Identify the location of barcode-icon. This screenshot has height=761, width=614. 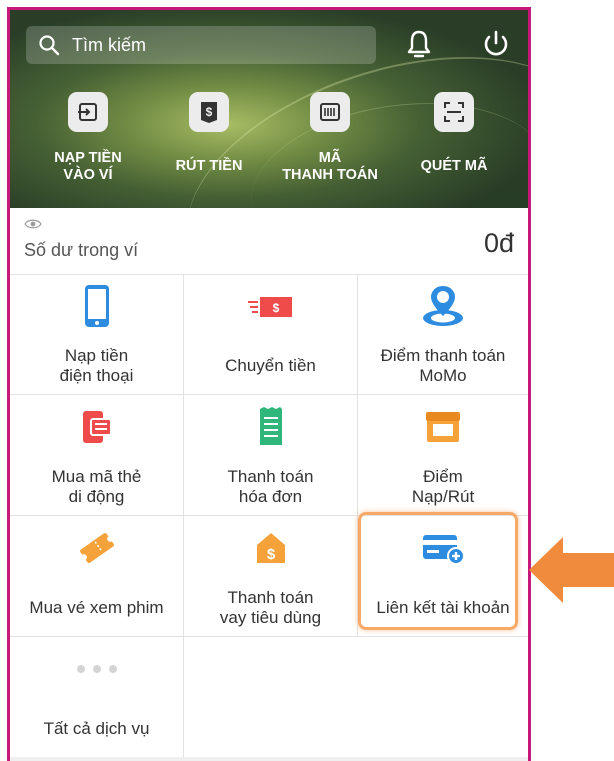
(330, 112).